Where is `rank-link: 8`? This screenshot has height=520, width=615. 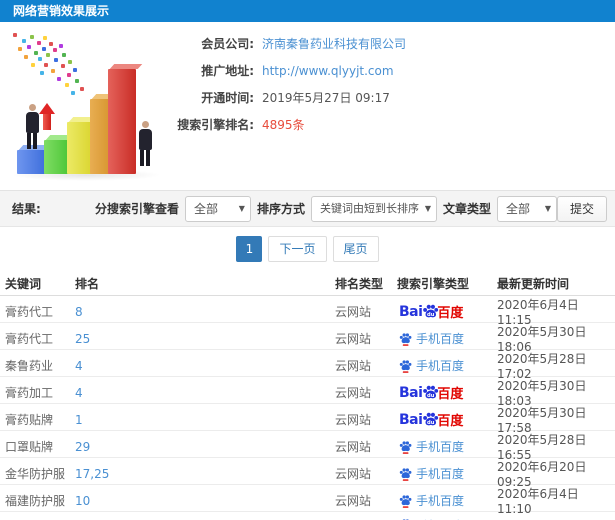 rank-link: 8 is located at coordinates (205, 312).